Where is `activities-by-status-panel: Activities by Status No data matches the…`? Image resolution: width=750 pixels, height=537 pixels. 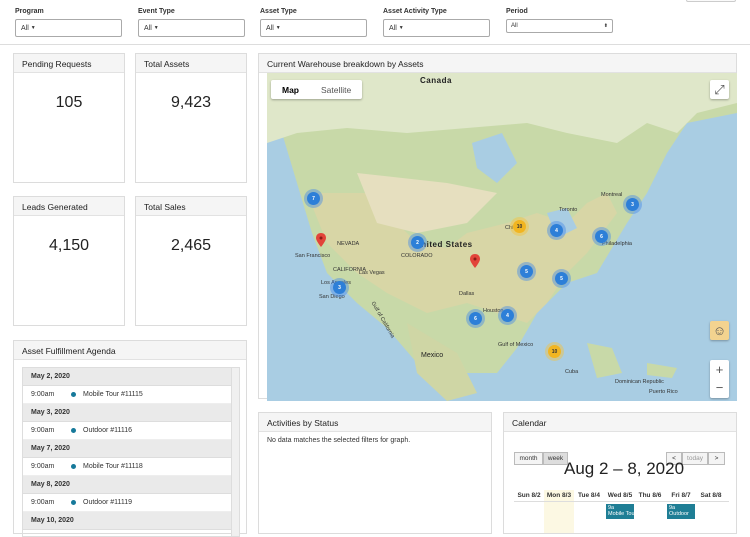 activities-by-status-panel: Activities by Status No data matches the… is located at coordinates (375, 473).